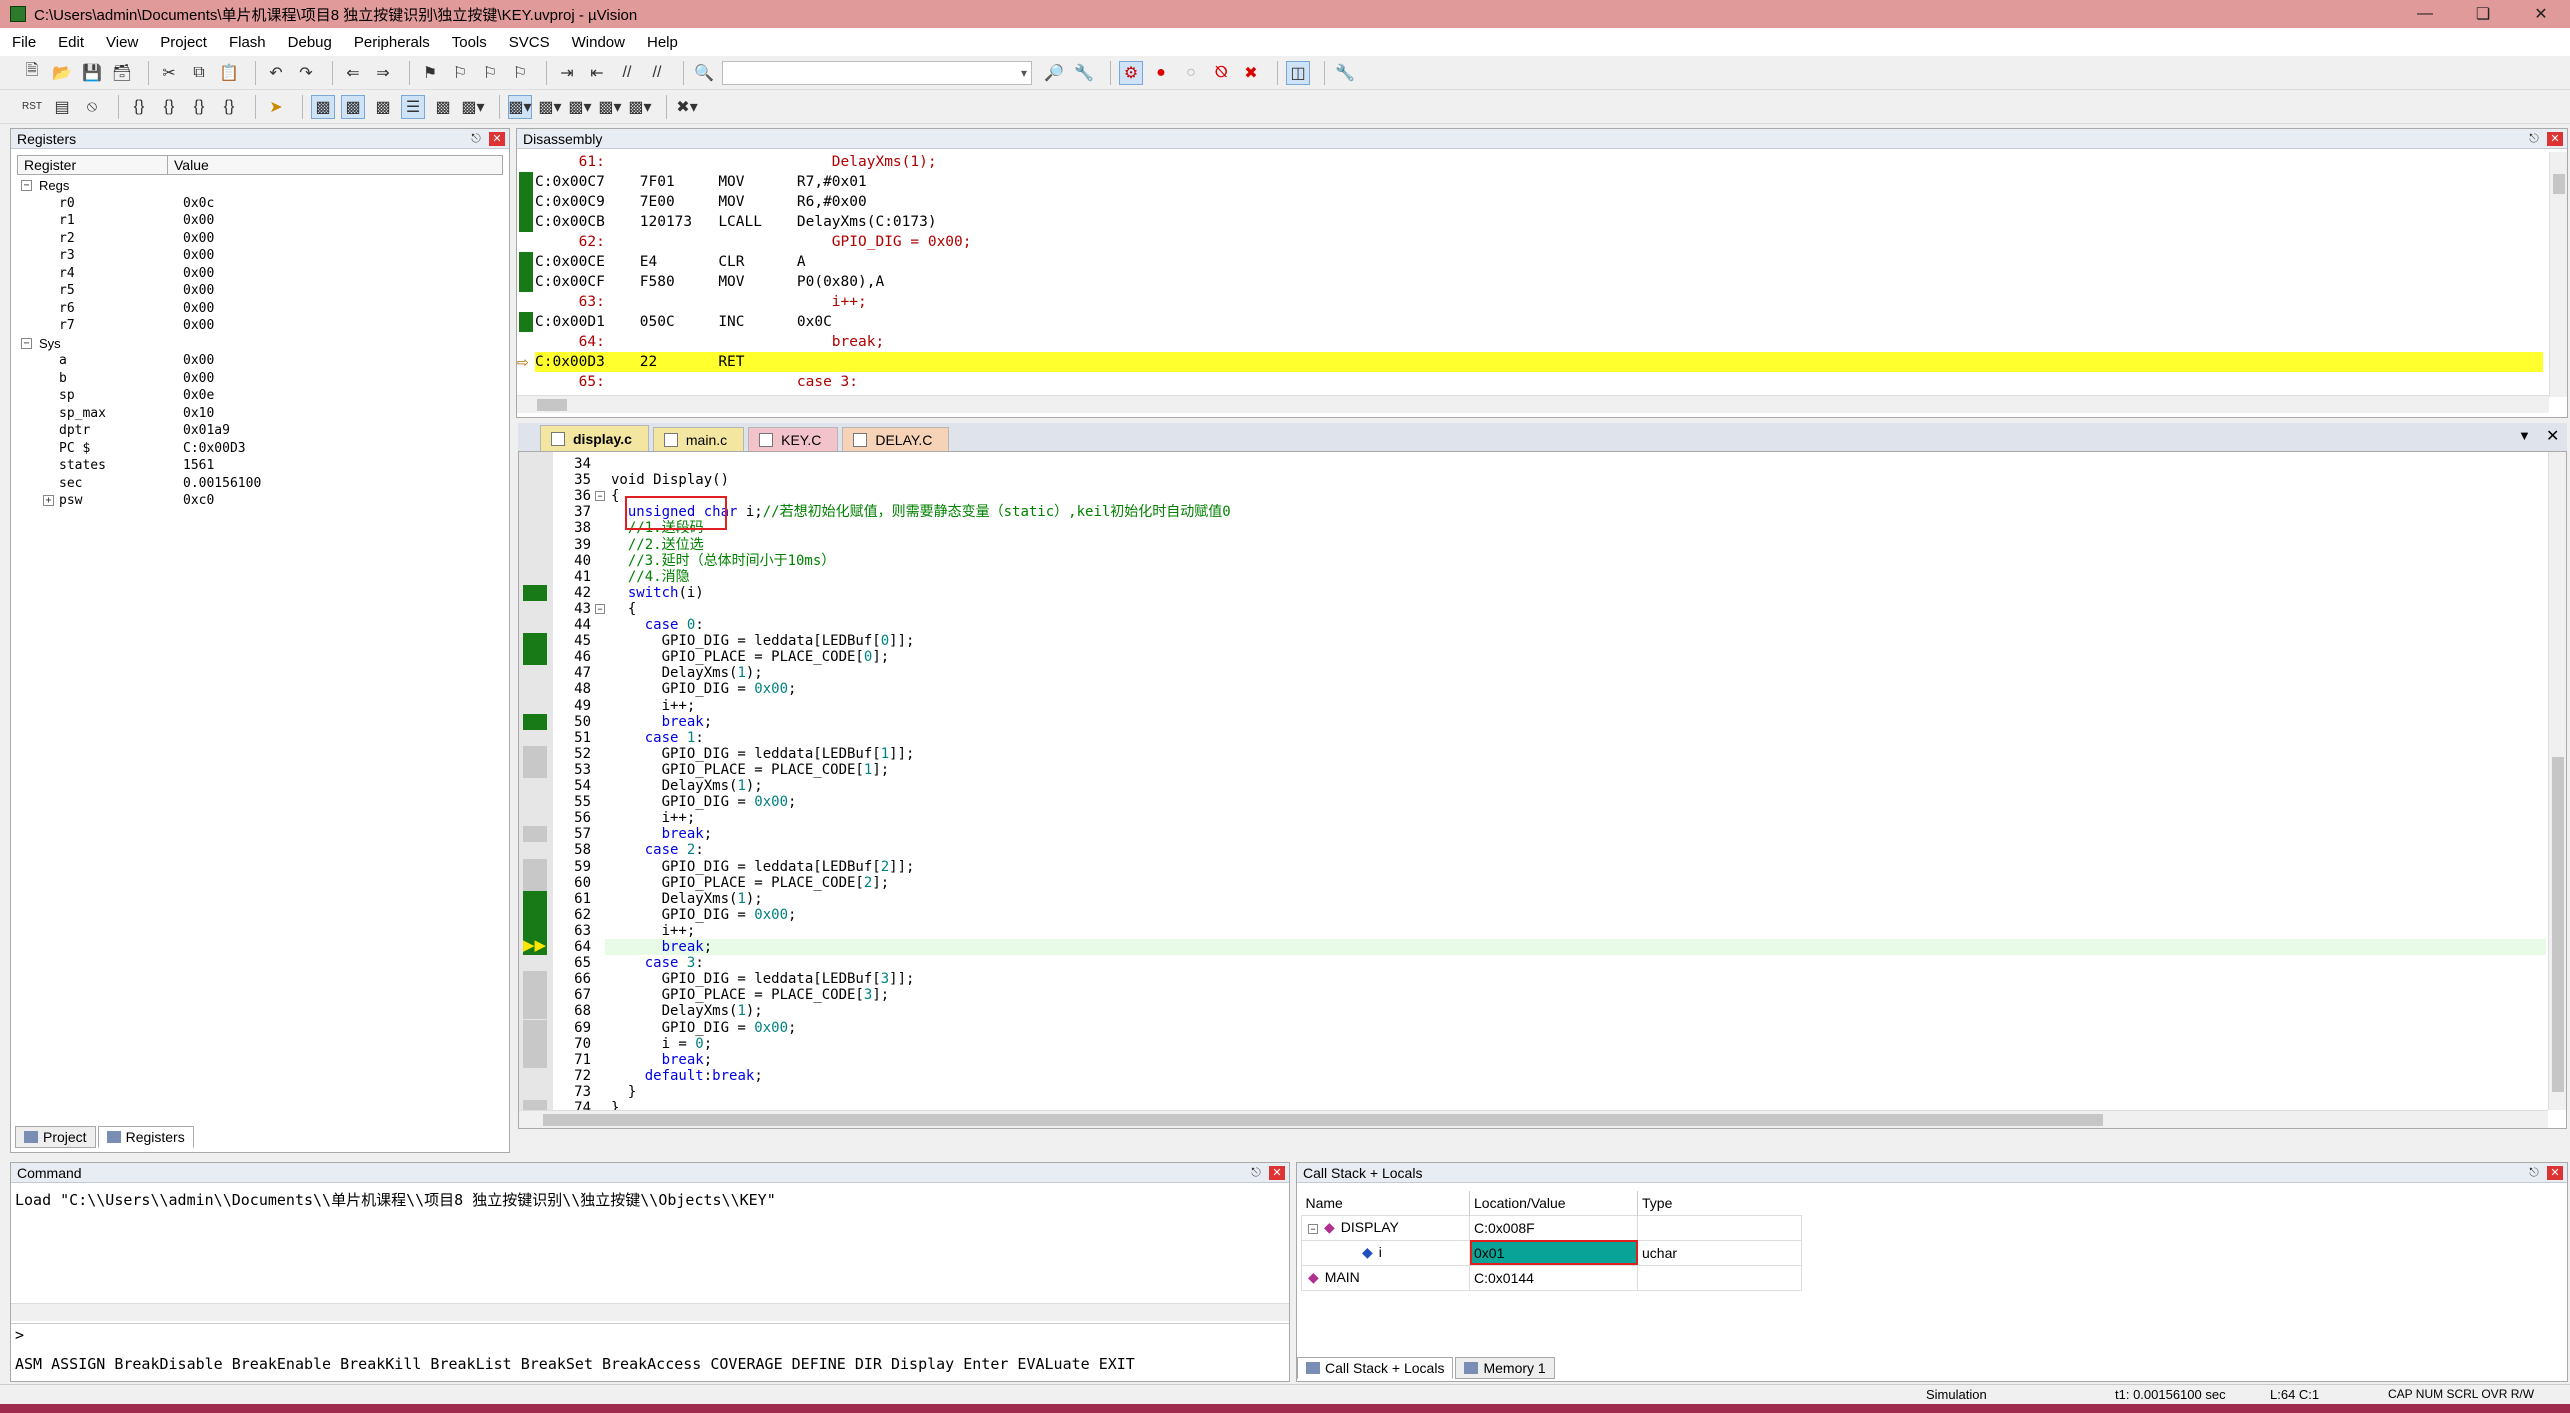 The height and width of the screenshot is (1413, 2570). I want to click on menu-file: File, so click(24, 42).